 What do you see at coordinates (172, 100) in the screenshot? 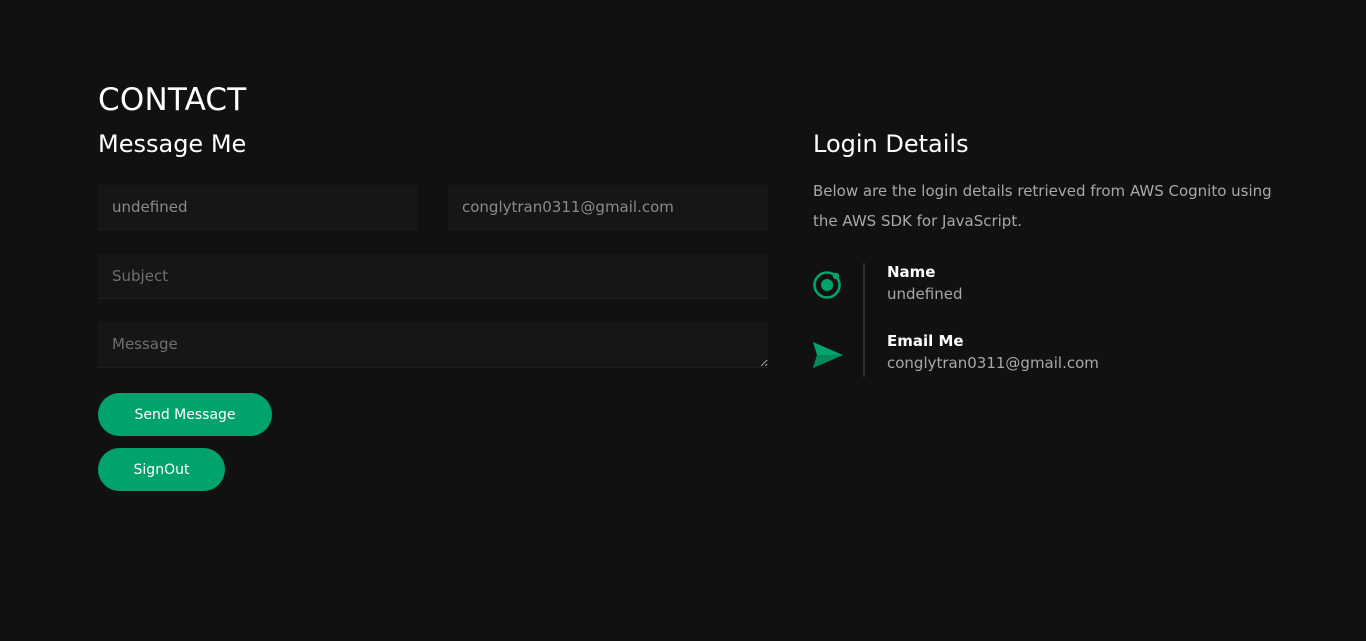
I see `page-title: CONTACT` at bounding box center [172, 100].